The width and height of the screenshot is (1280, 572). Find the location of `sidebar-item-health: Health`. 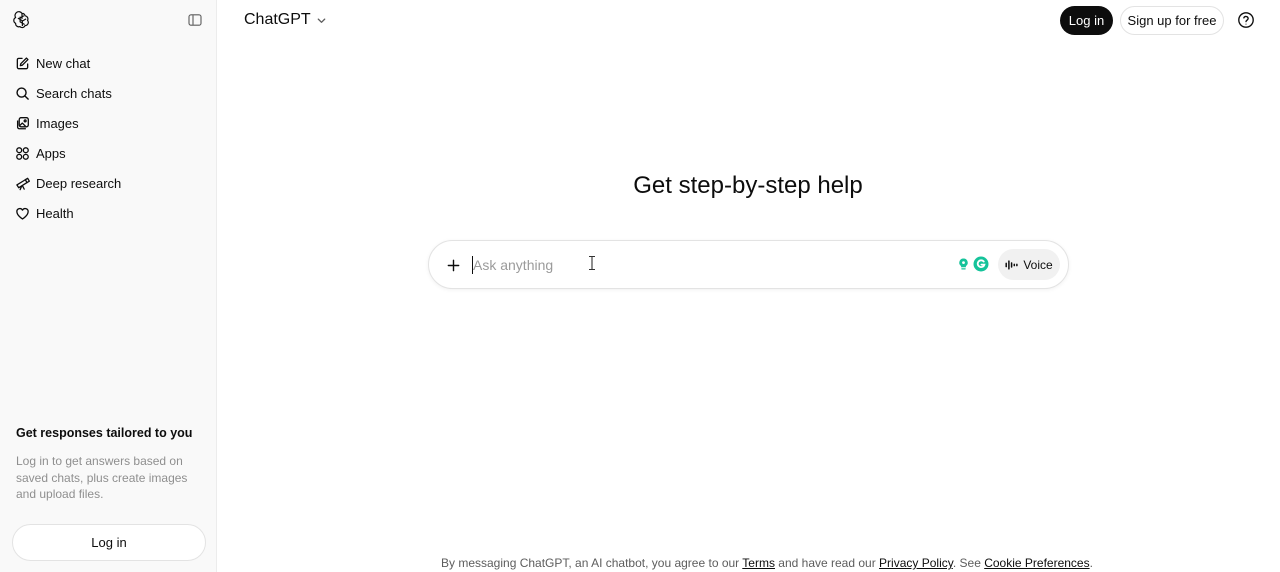

sidebar-item-health: Health is located at coordinates (108, 213).